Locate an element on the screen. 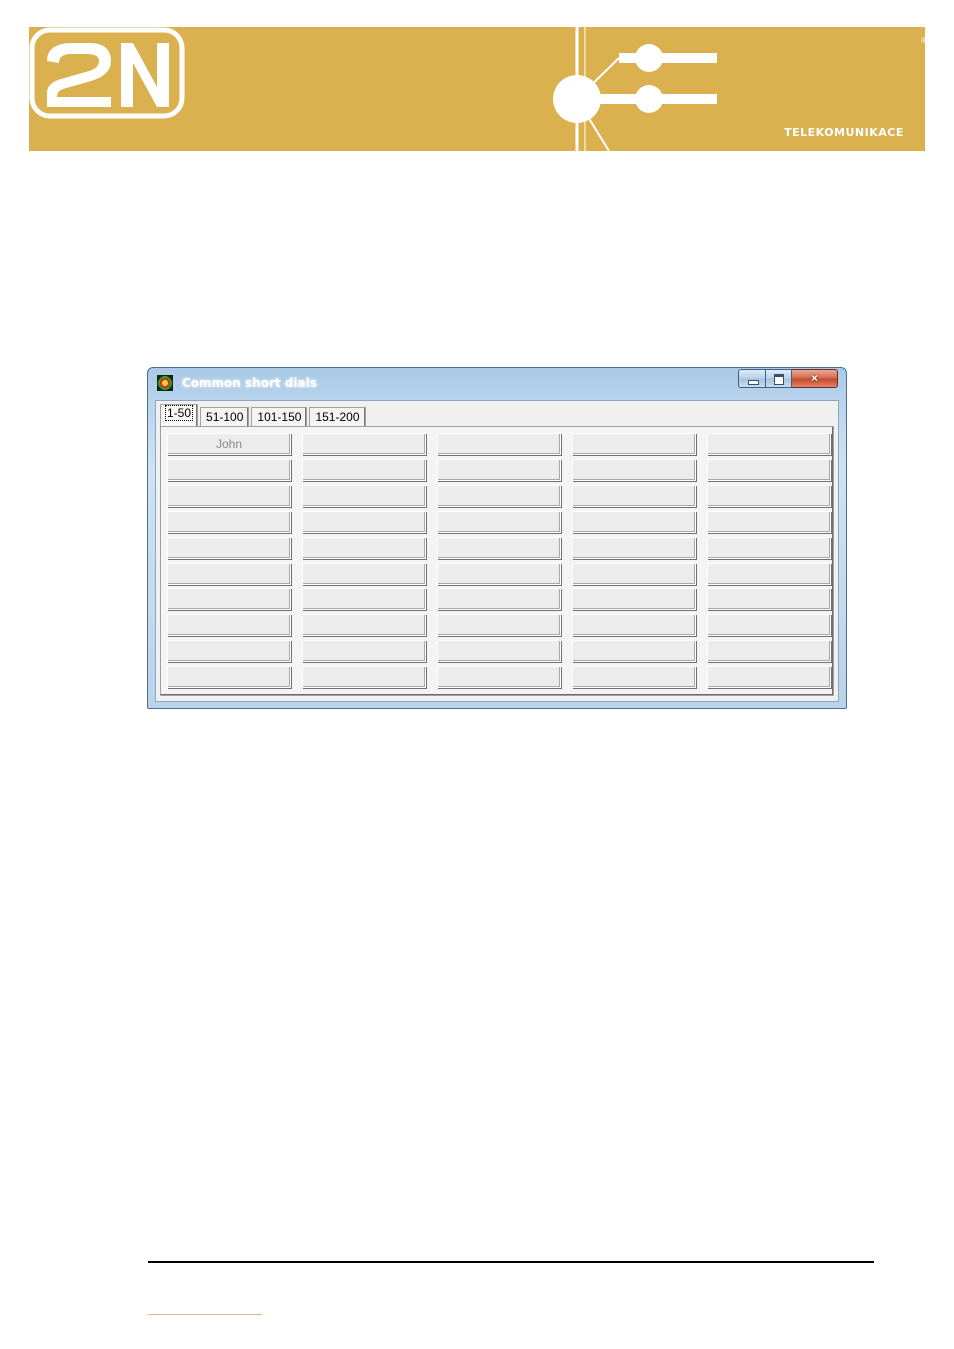  window-title: Common short dials is located at coordinates (249, 383).